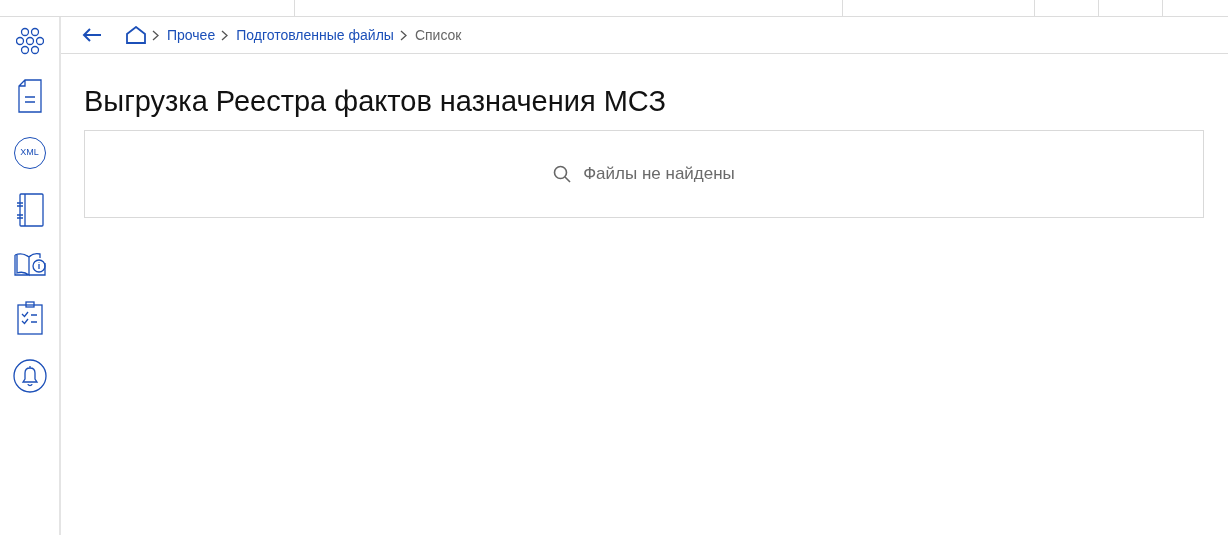  I want to click on notebook-icon, so click(29, 210).